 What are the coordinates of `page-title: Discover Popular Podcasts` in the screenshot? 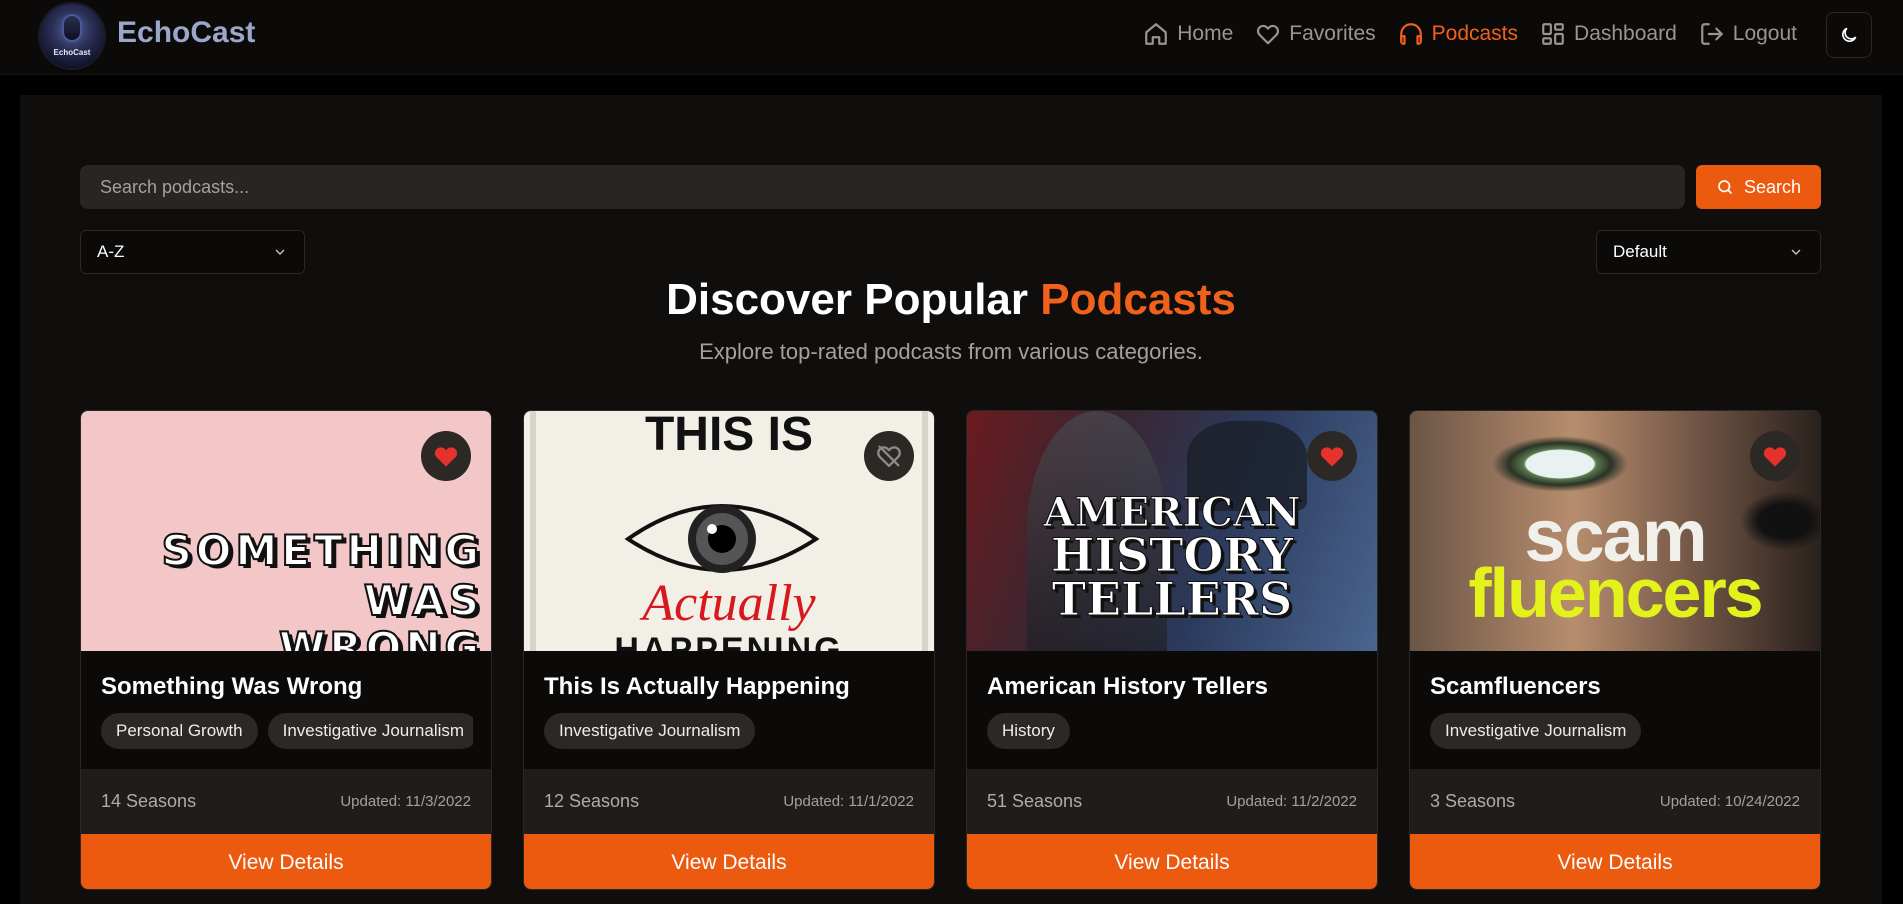 It's located at (951, 300).